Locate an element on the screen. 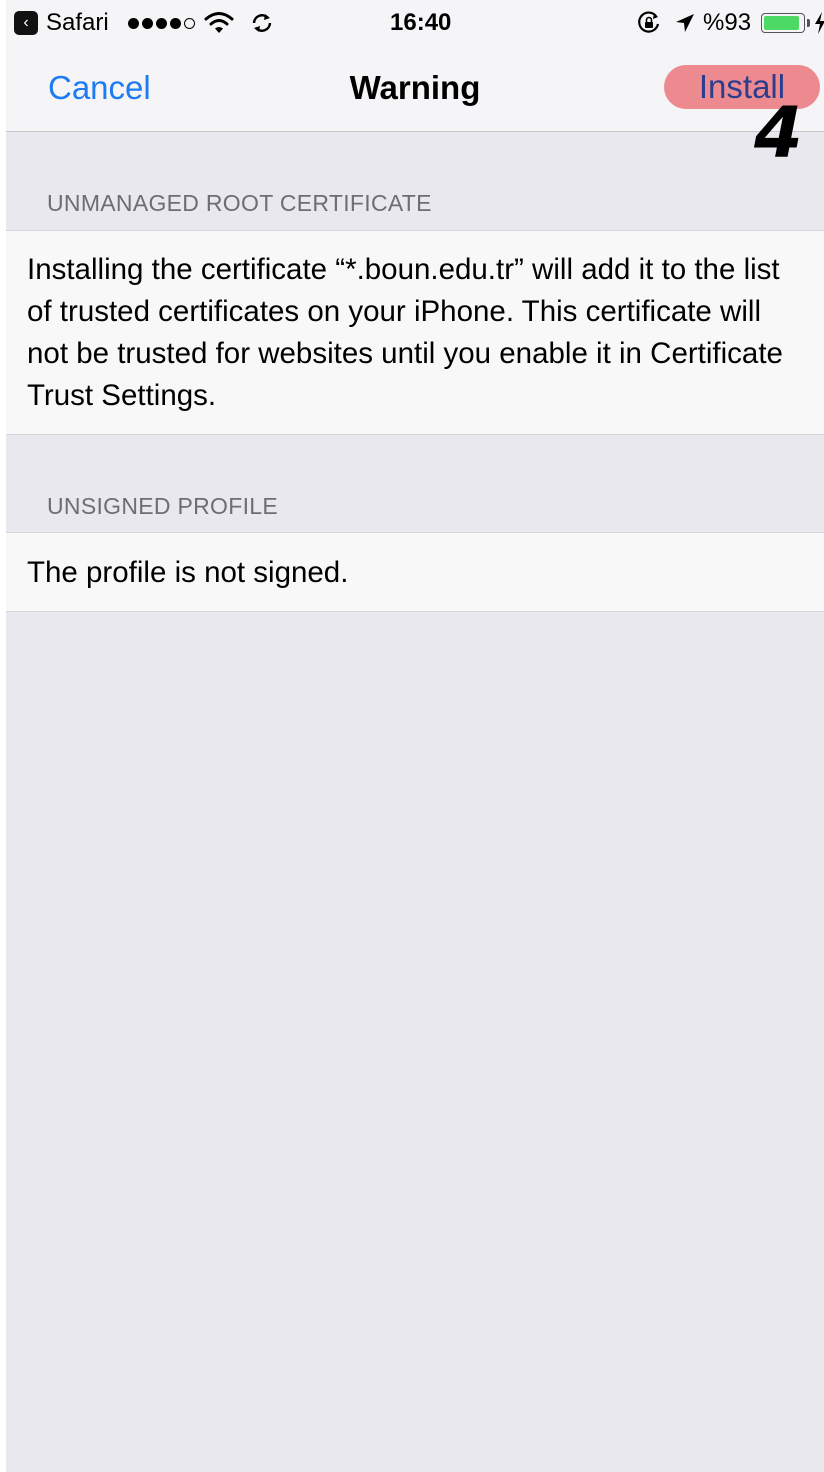 The image size is (824, 1472). status-bar: ‹ Safari 16:40 %93 is located at coordinates (415, 23).